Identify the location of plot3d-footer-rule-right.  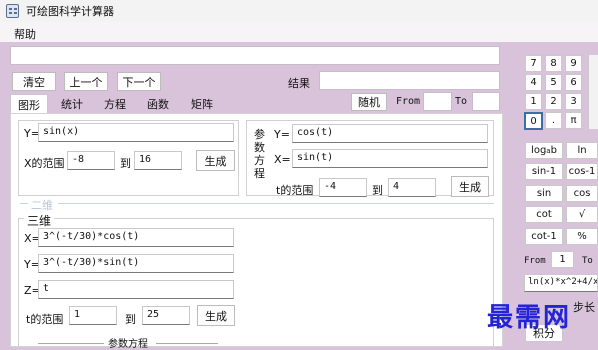
(187, 343).